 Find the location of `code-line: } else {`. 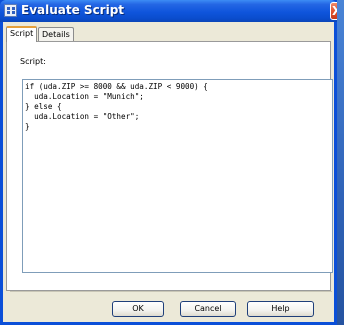

code-line: } else { is located at coordinates (43, 106).